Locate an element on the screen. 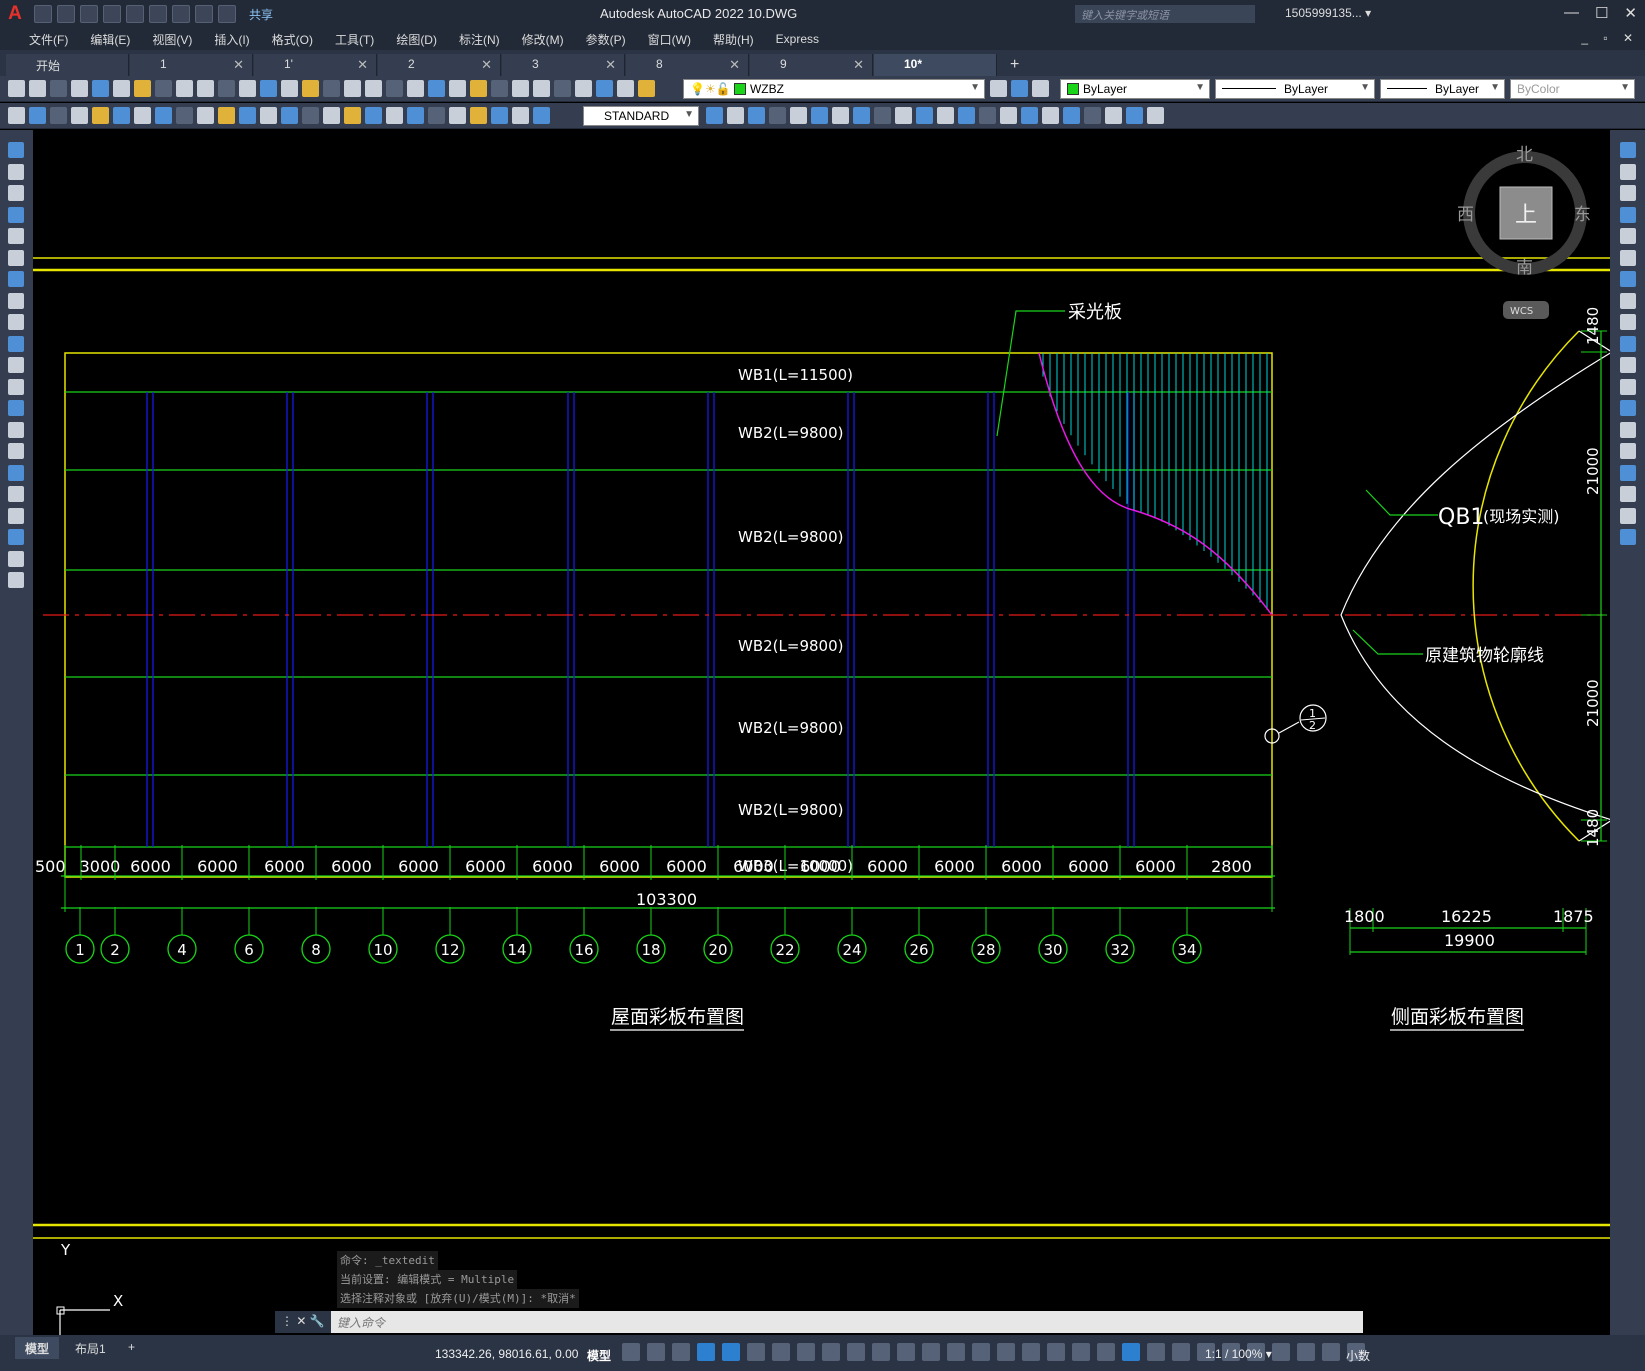 The width and height of the screenshot is (1645, 1371). menu-item: 窗口(W) is located at coordinates (669, 39).